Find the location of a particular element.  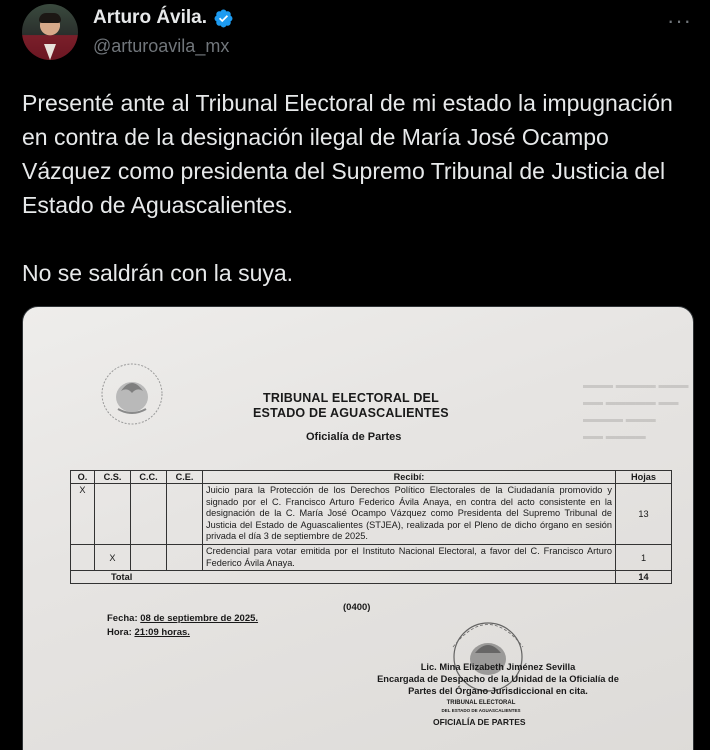

total-label: Total is located at coordinates (343, 577).